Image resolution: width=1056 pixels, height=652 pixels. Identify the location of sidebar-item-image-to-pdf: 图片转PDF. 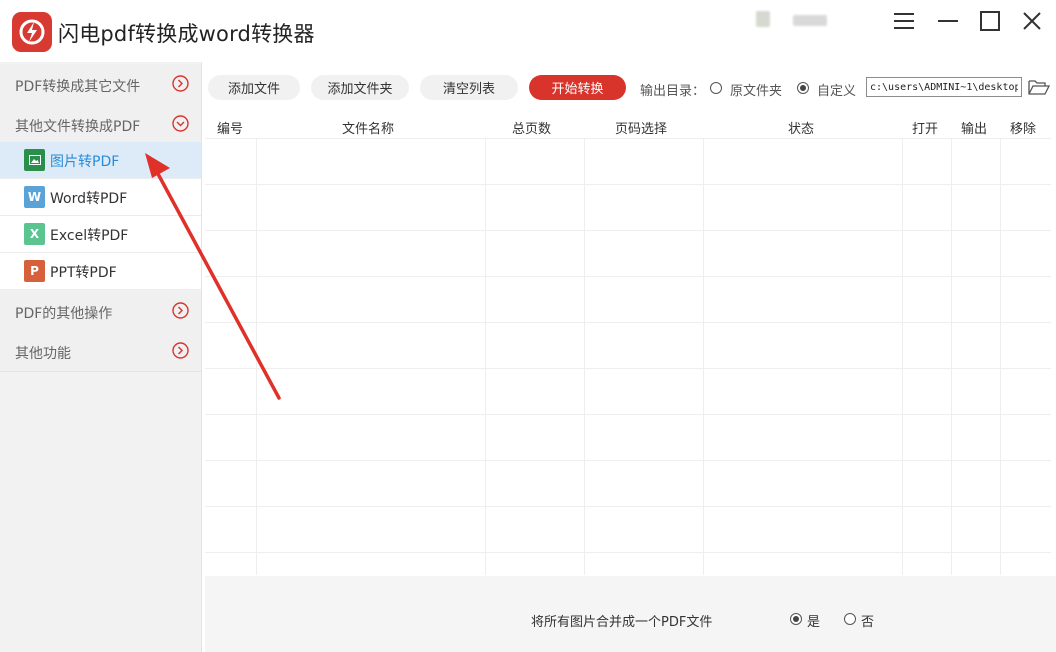
(100, 160).